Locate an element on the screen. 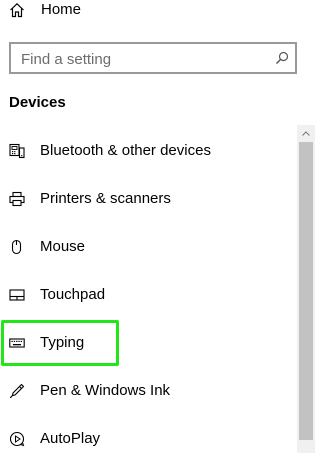  sidebar-item-label: Bluetooth & other devices is located at coordinates (125, 150).